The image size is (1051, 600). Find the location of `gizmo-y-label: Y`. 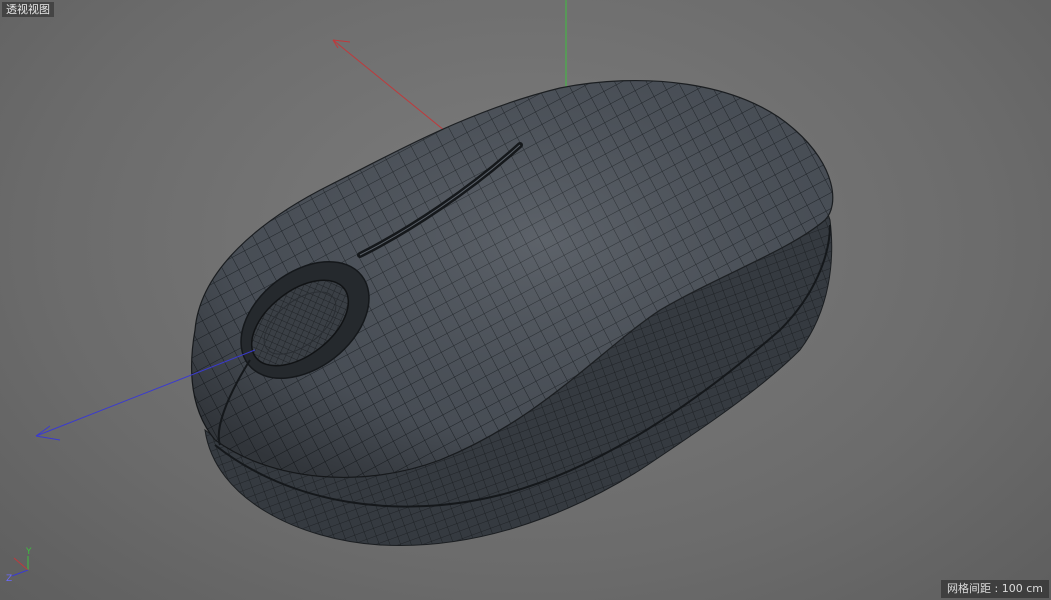

gizmo-y-label: Y is located at coordinates (28, 552).